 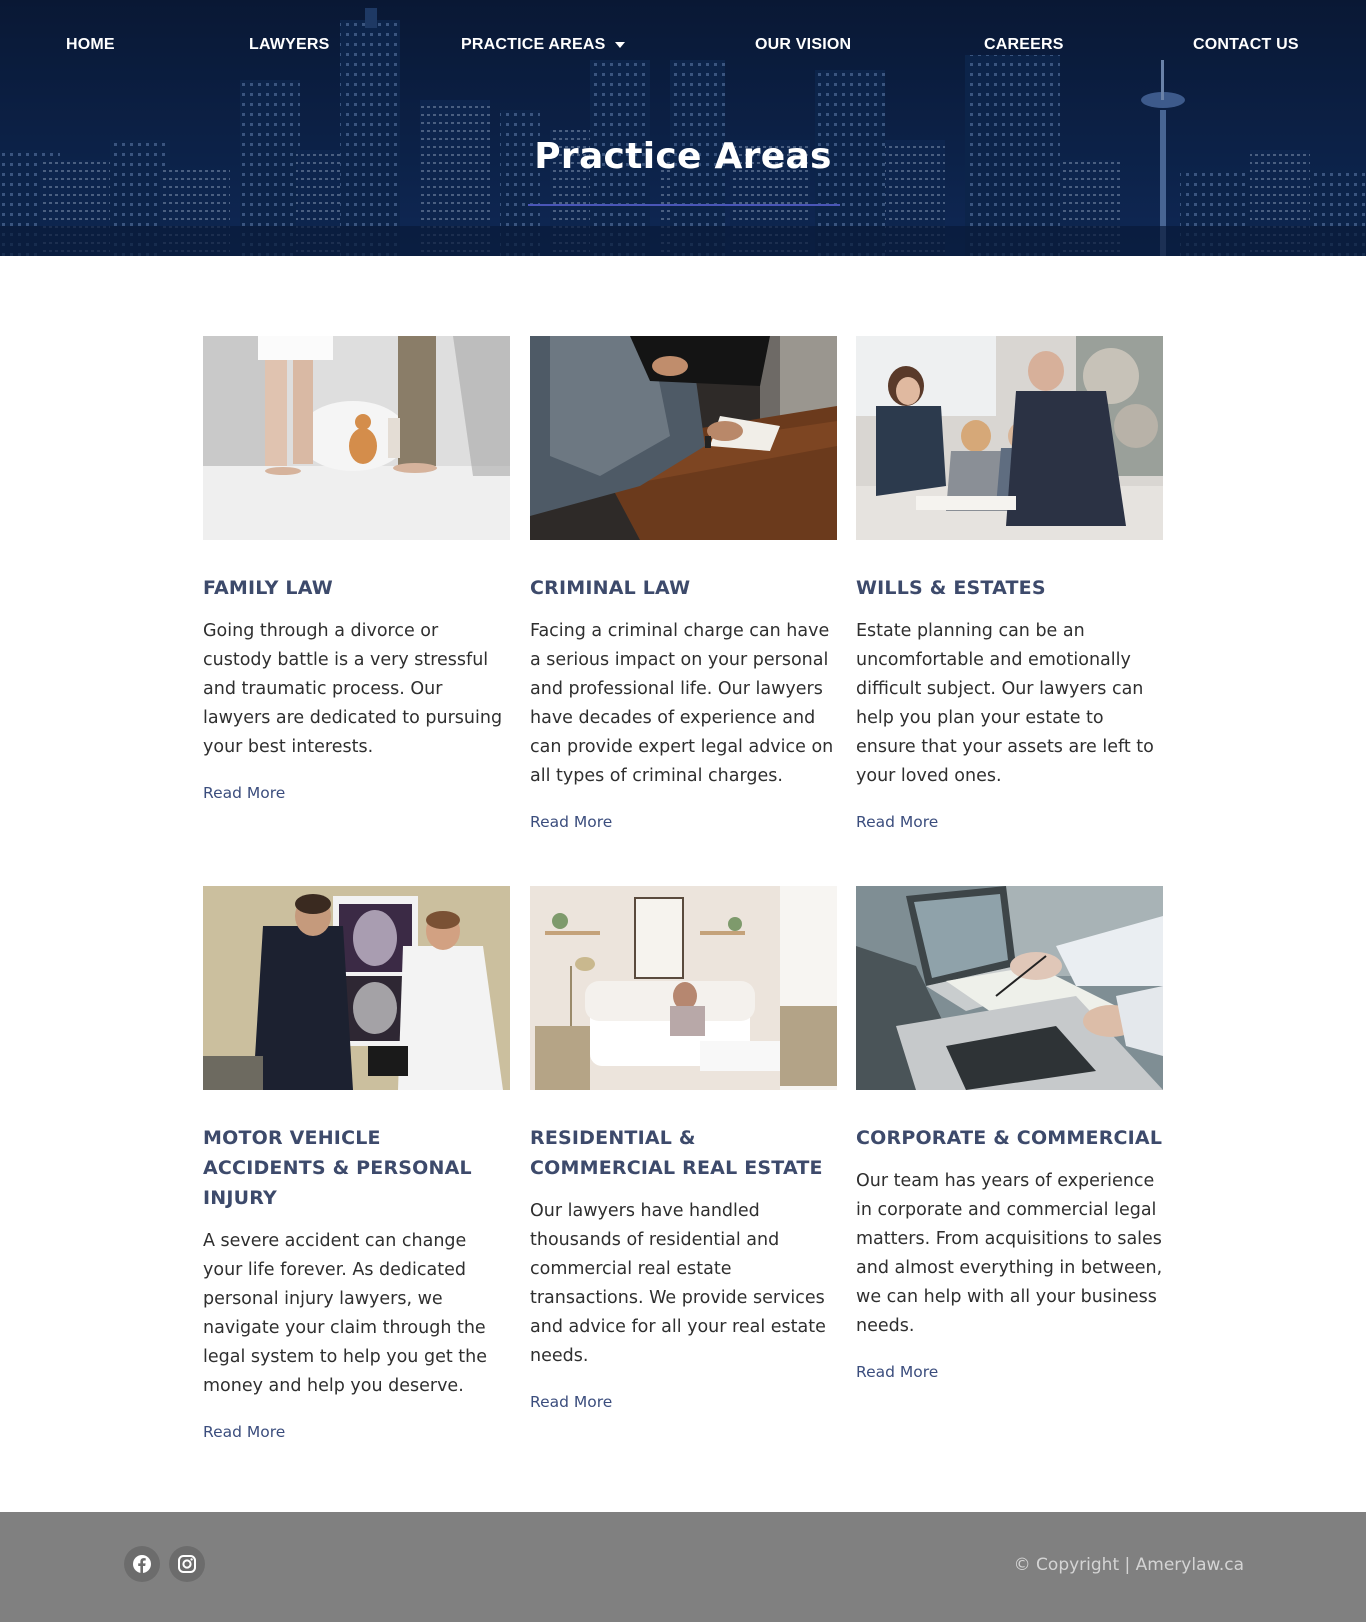 I want to click on card-title: WILLS & ESTATES, so click(x=951, y=588).